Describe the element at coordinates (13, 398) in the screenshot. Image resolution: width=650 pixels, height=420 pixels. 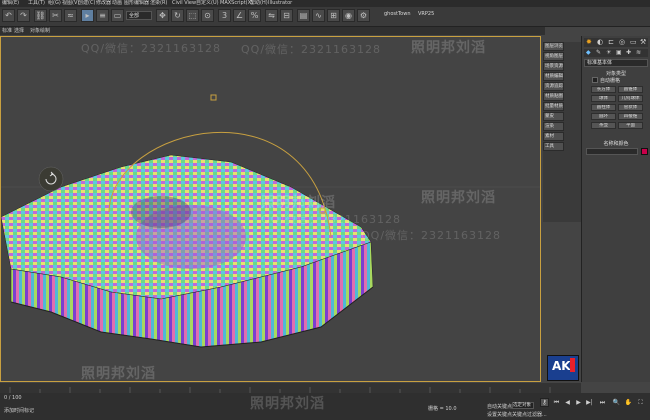
I see `frame-counter: 0 / 100` at that location.